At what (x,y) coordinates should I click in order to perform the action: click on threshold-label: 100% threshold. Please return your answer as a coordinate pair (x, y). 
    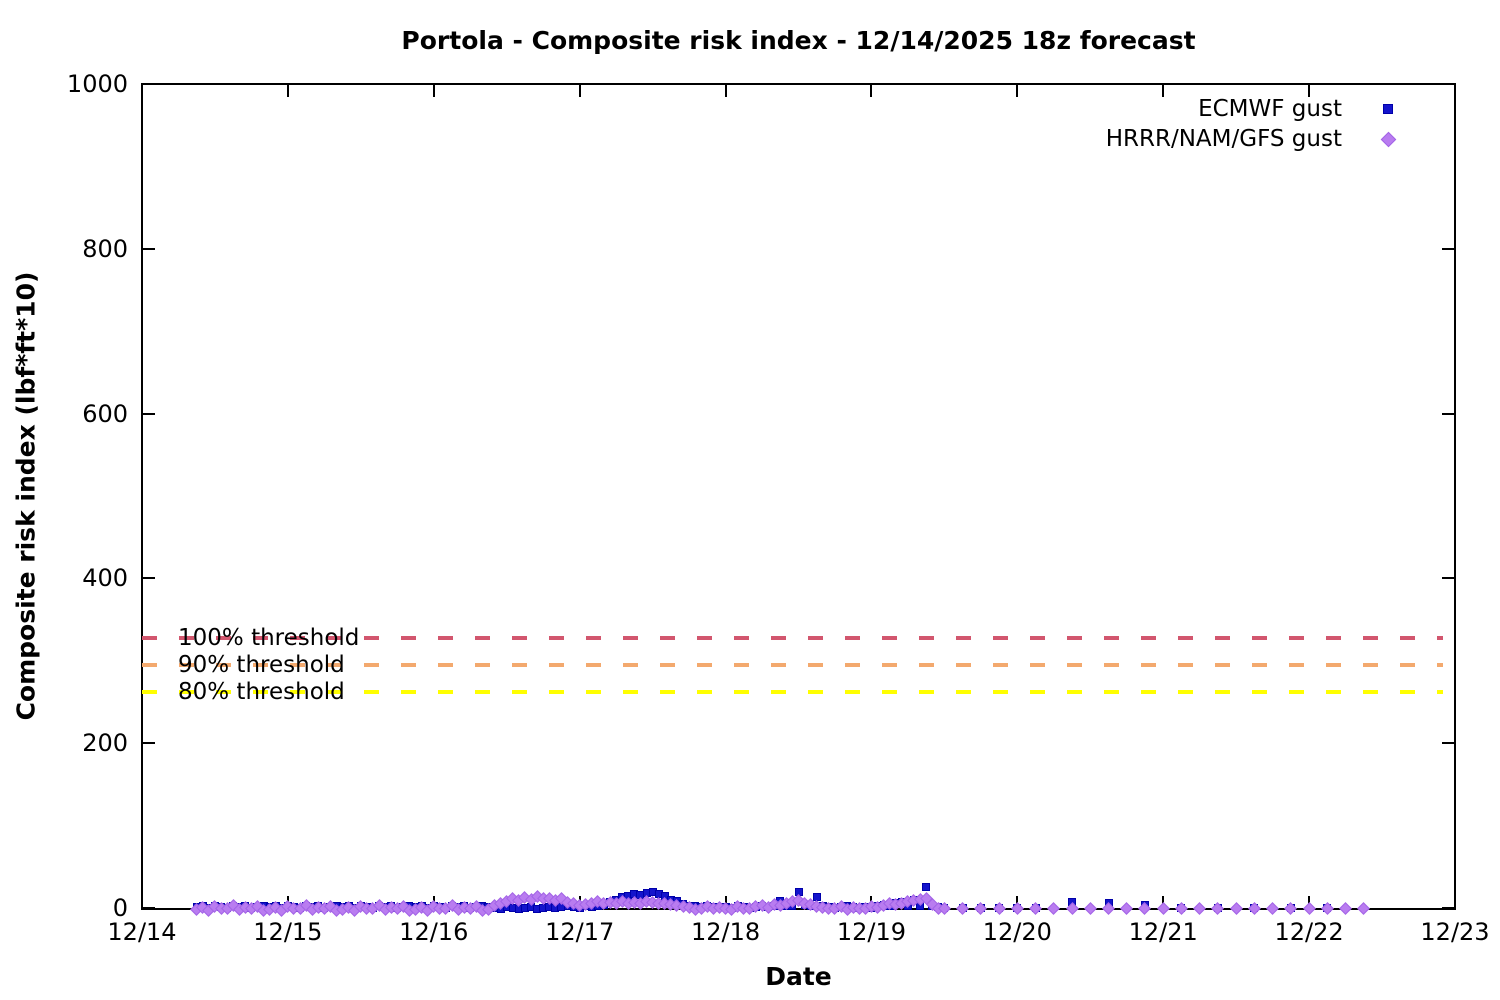
    Looking at the image, I should click on (269, 637).